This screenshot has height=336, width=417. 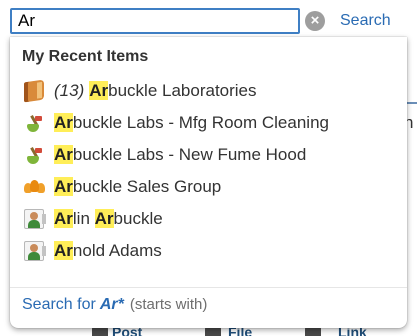 I want to click on recent-item-contact: Arlin Arbuckle, so click(x=208, y=219).